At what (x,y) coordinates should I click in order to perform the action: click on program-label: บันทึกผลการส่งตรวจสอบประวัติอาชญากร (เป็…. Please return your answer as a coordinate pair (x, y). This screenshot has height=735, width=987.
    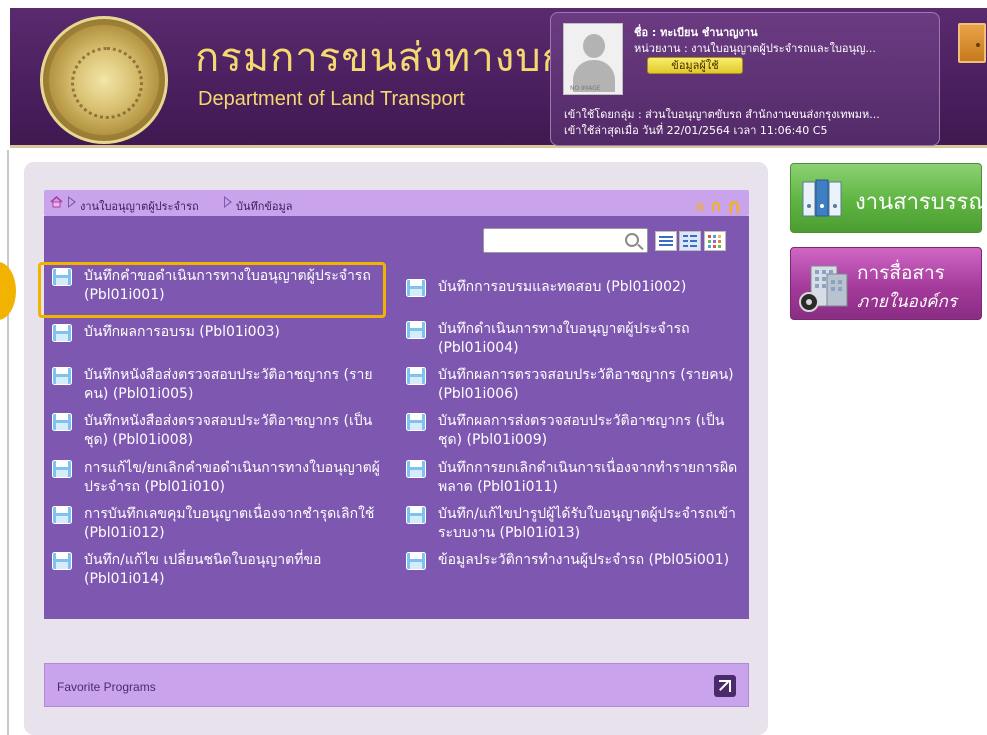
    Looking at the image, I should click on (581, 430).